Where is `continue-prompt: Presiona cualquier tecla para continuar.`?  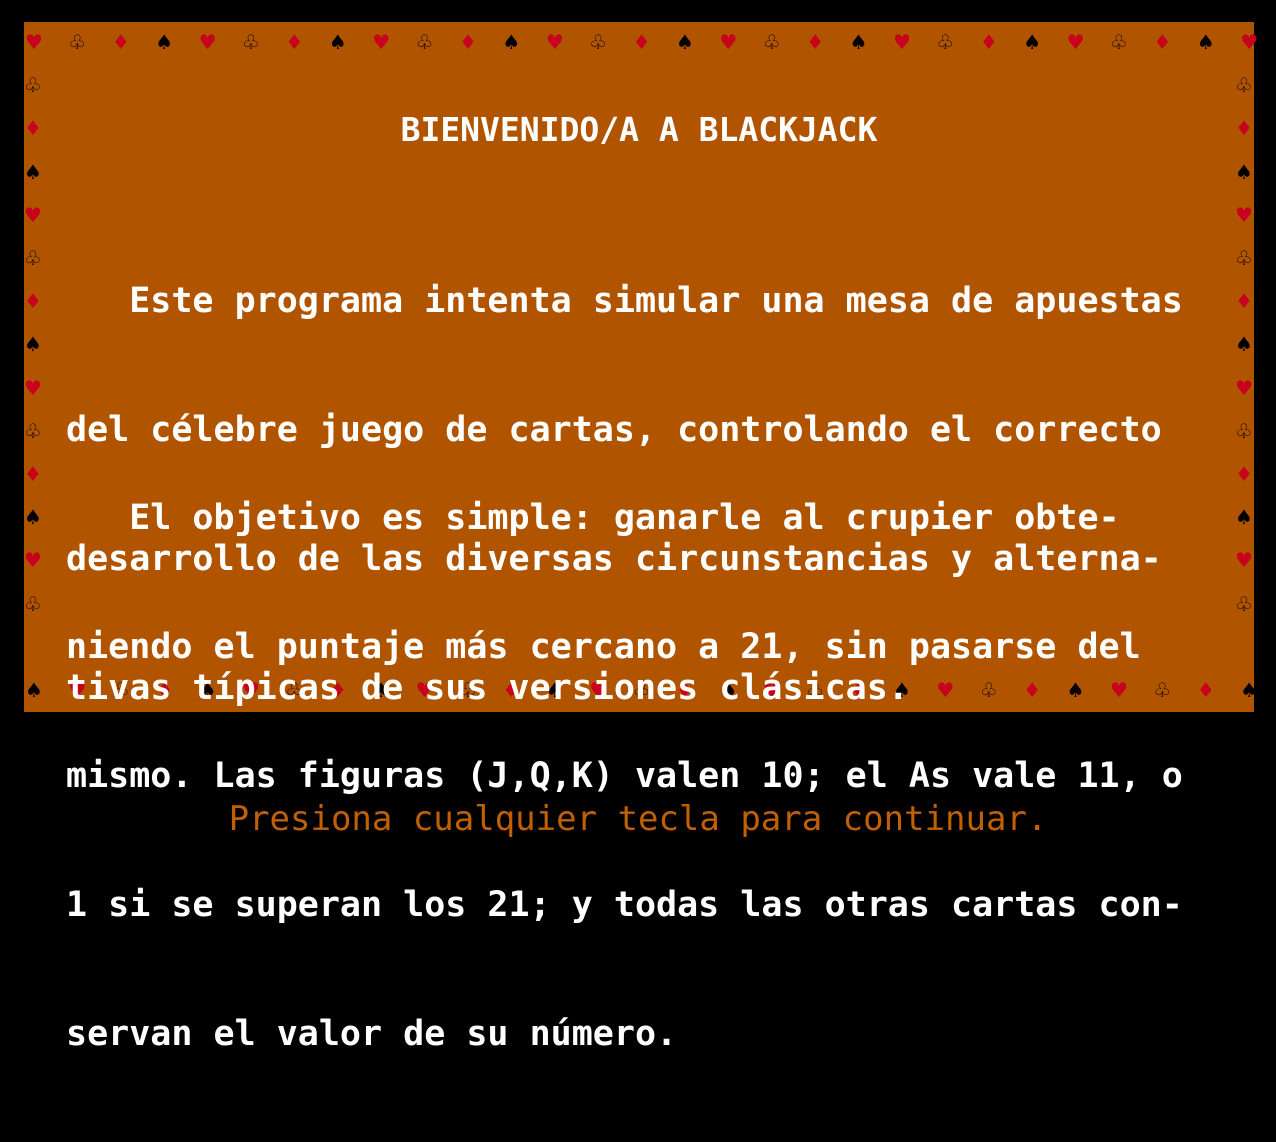 continue-prompt: Presiona cualquier tecla para continuar. is located at coordinates (638, 819).